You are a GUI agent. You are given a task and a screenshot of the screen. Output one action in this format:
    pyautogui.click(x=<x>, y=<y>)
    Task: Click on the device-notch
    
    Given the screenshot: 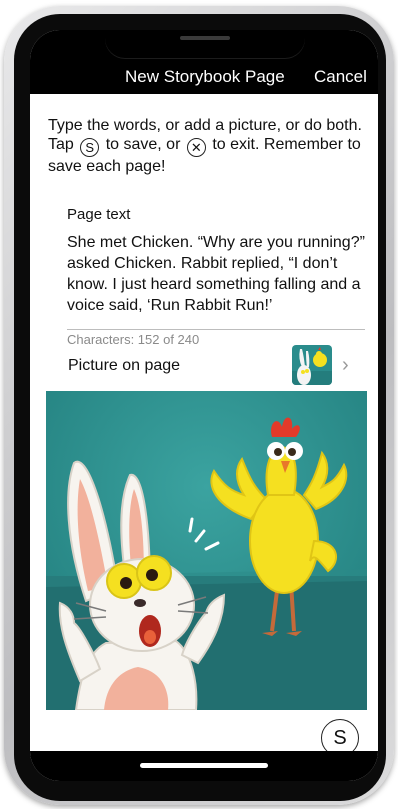 What is the action you would take?
    pyautogui.click(x=205, y=44)
    